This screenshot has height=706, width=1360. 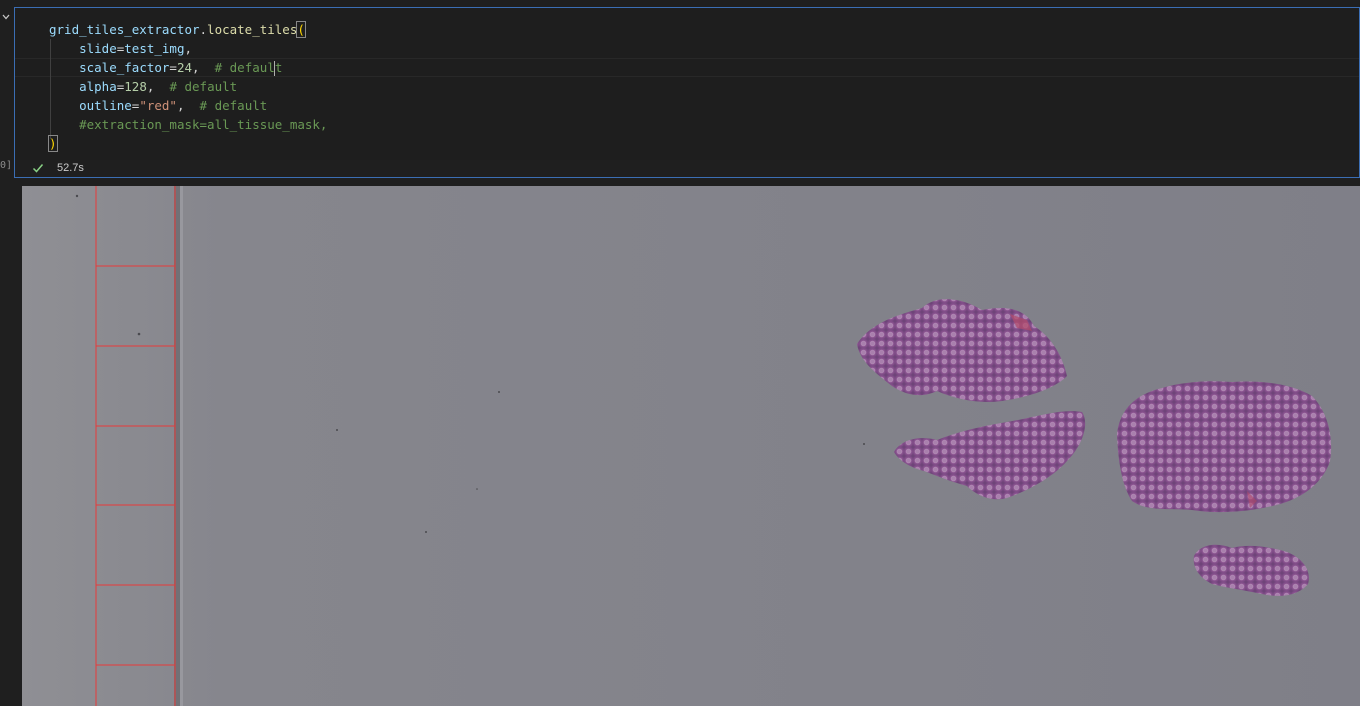 What do you see at coordinates (173, 67) in the screenshot?
I see `code-token-equals: =` at bounding box center [173, 67].